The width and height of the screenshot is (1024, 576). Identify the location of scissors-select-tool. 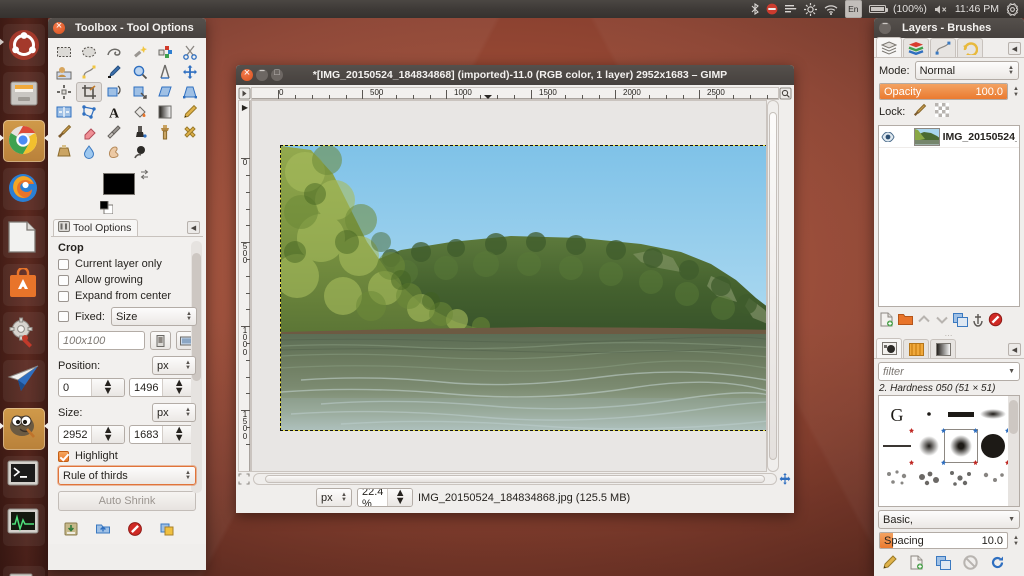
(190, 52).